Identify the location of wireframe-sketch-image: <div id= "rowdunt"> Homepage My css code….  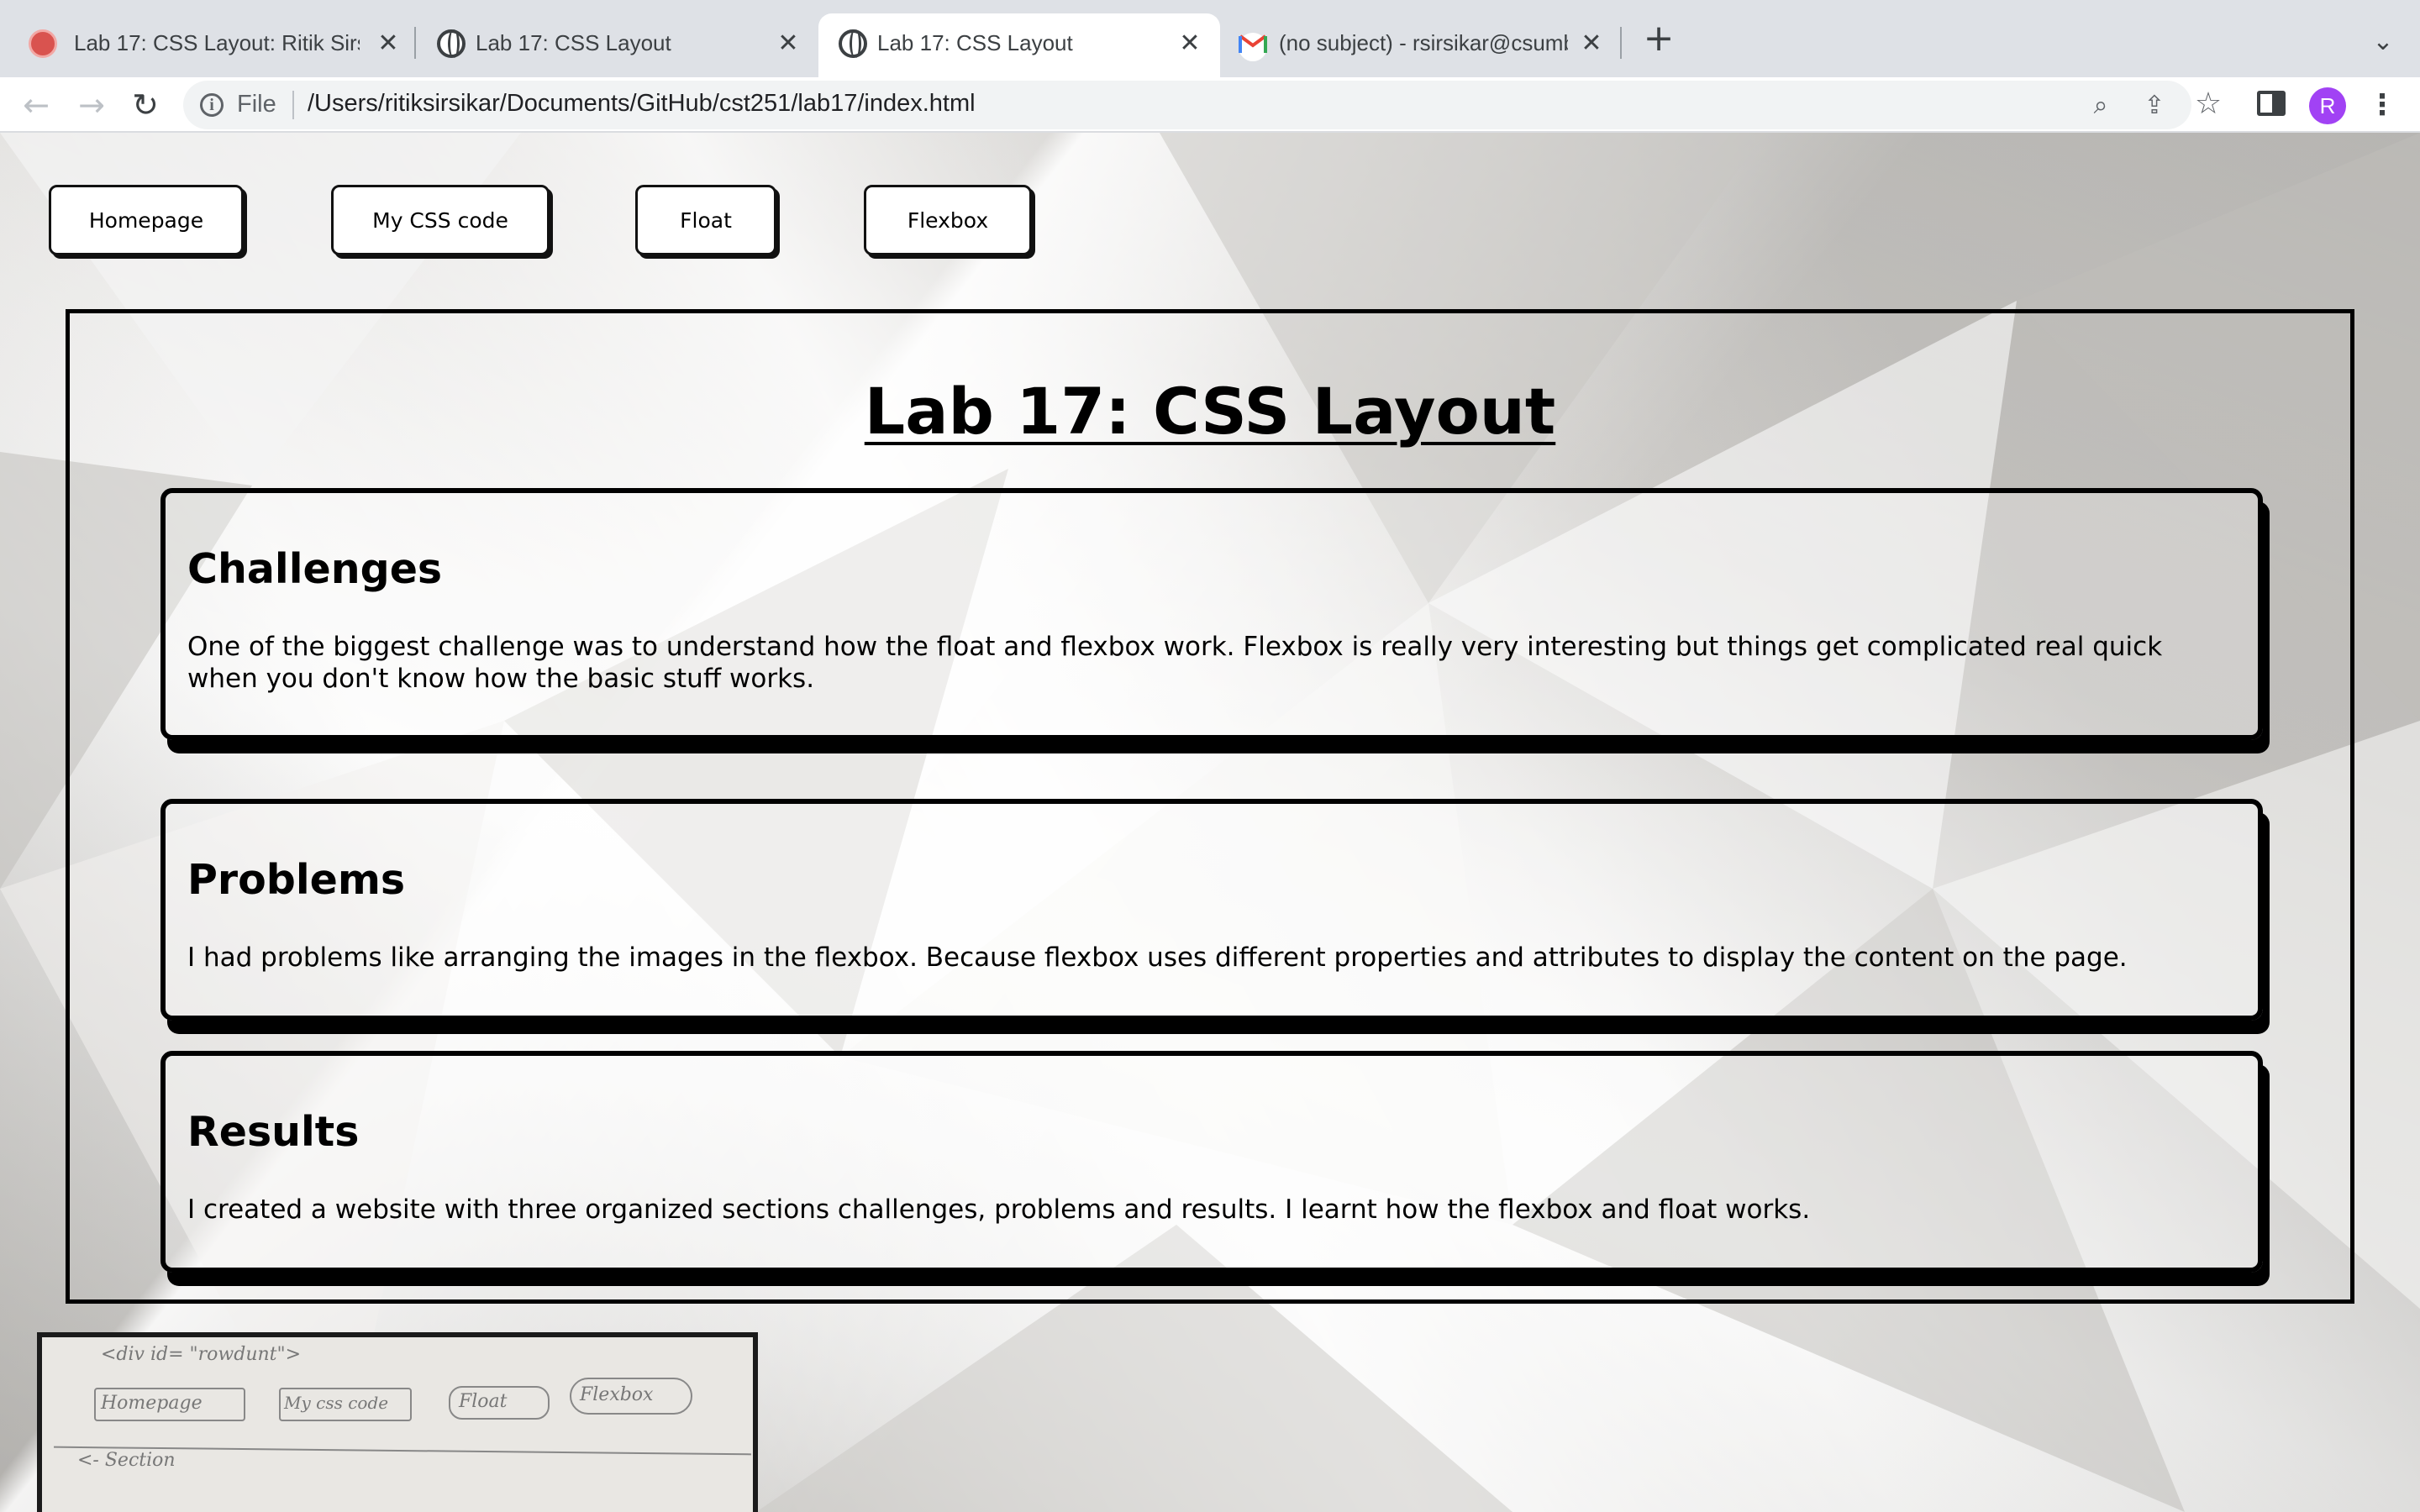
(397, 1422).